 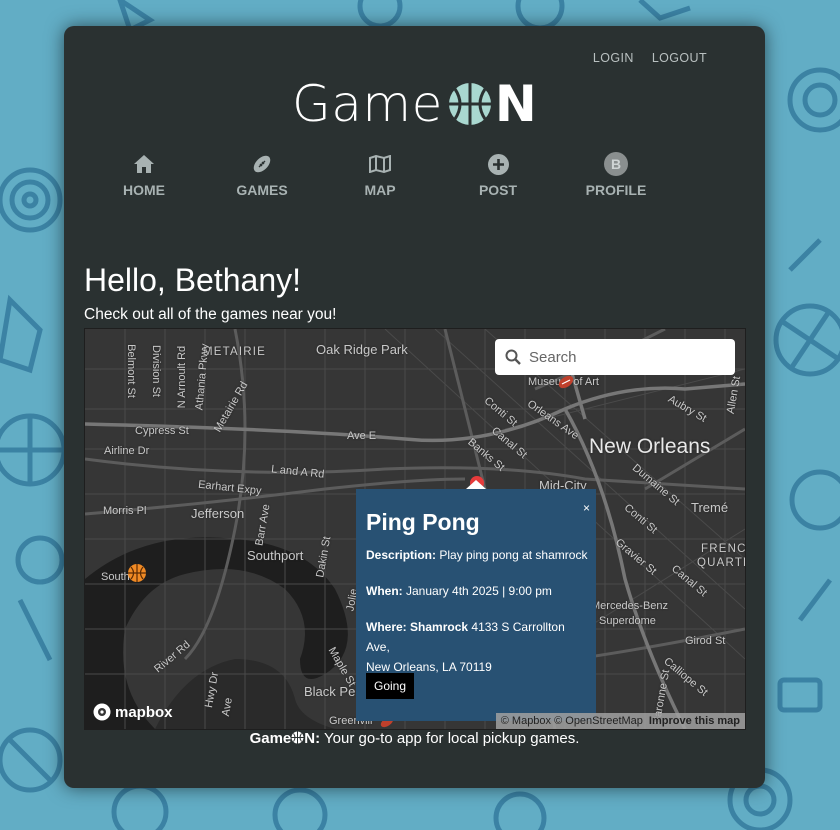 What do you see at coordinates (275, 555) in the screenshot?
I see `map-label-southport: Southport` at bounding box center [275, 555].